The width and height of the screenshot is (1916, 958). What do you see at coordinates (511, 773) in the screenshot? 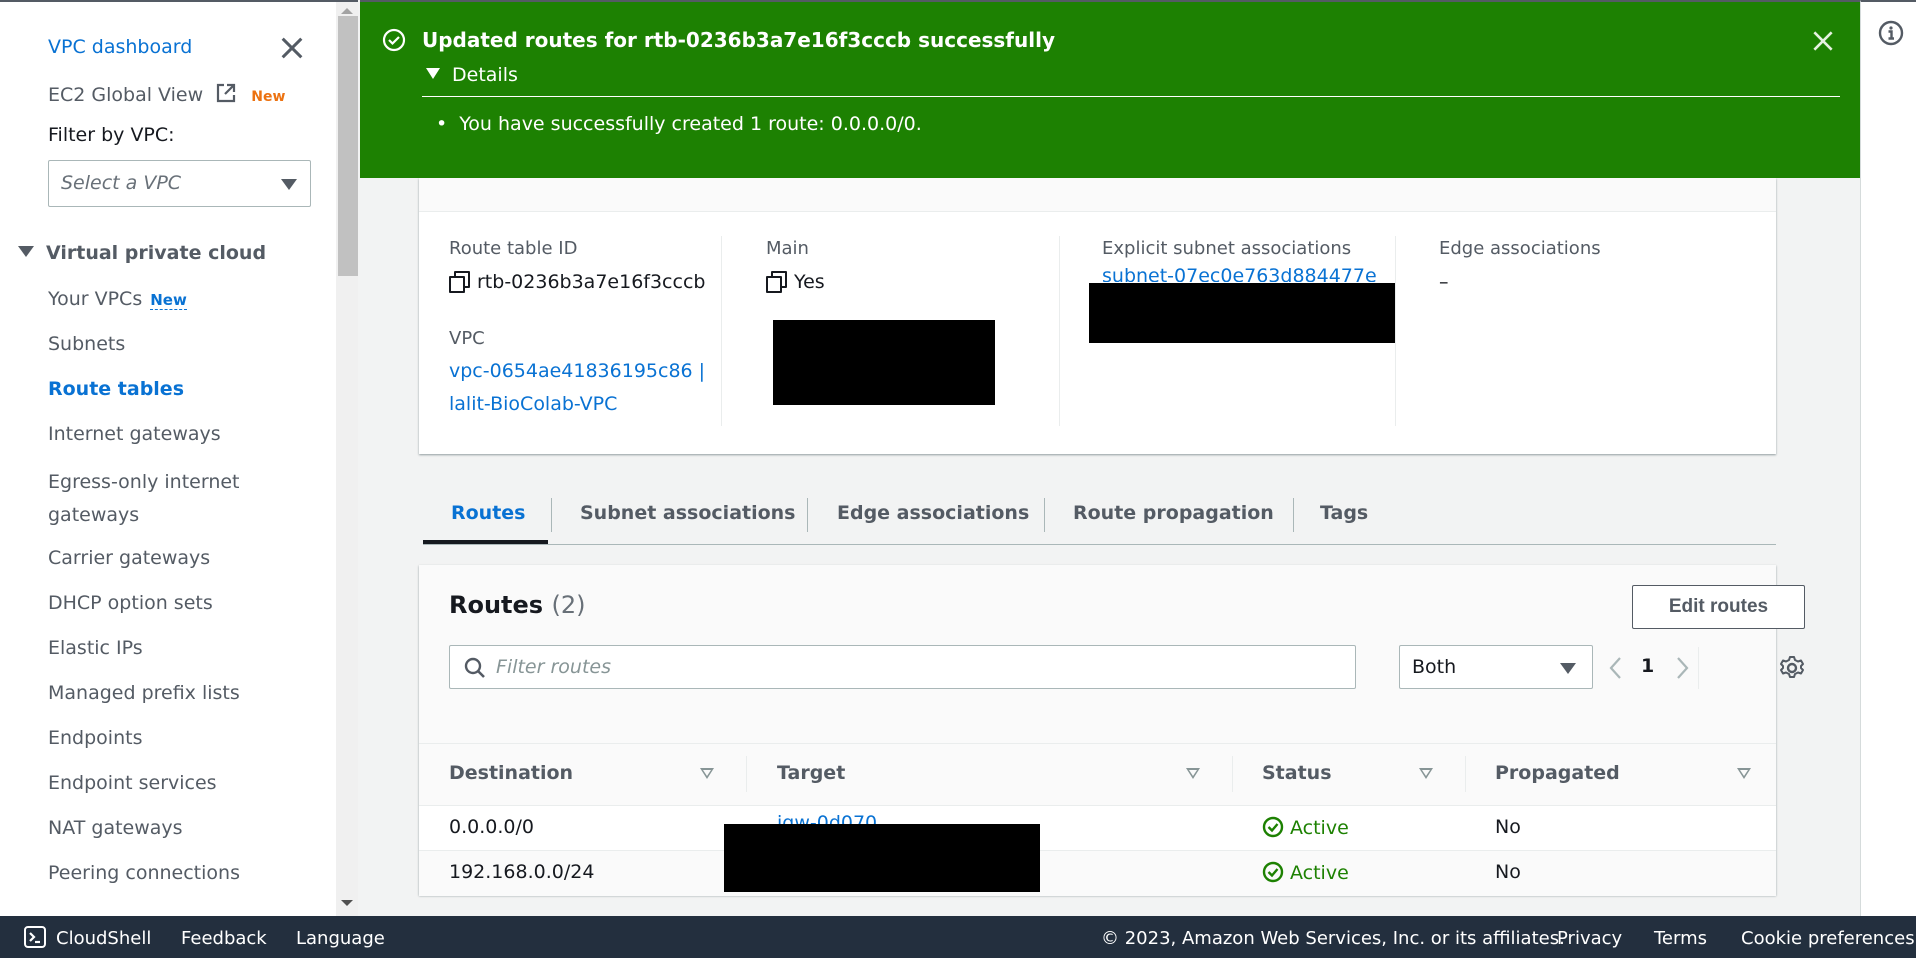
I see `column-header-destination: Destination` at bounding box center [511, 773].